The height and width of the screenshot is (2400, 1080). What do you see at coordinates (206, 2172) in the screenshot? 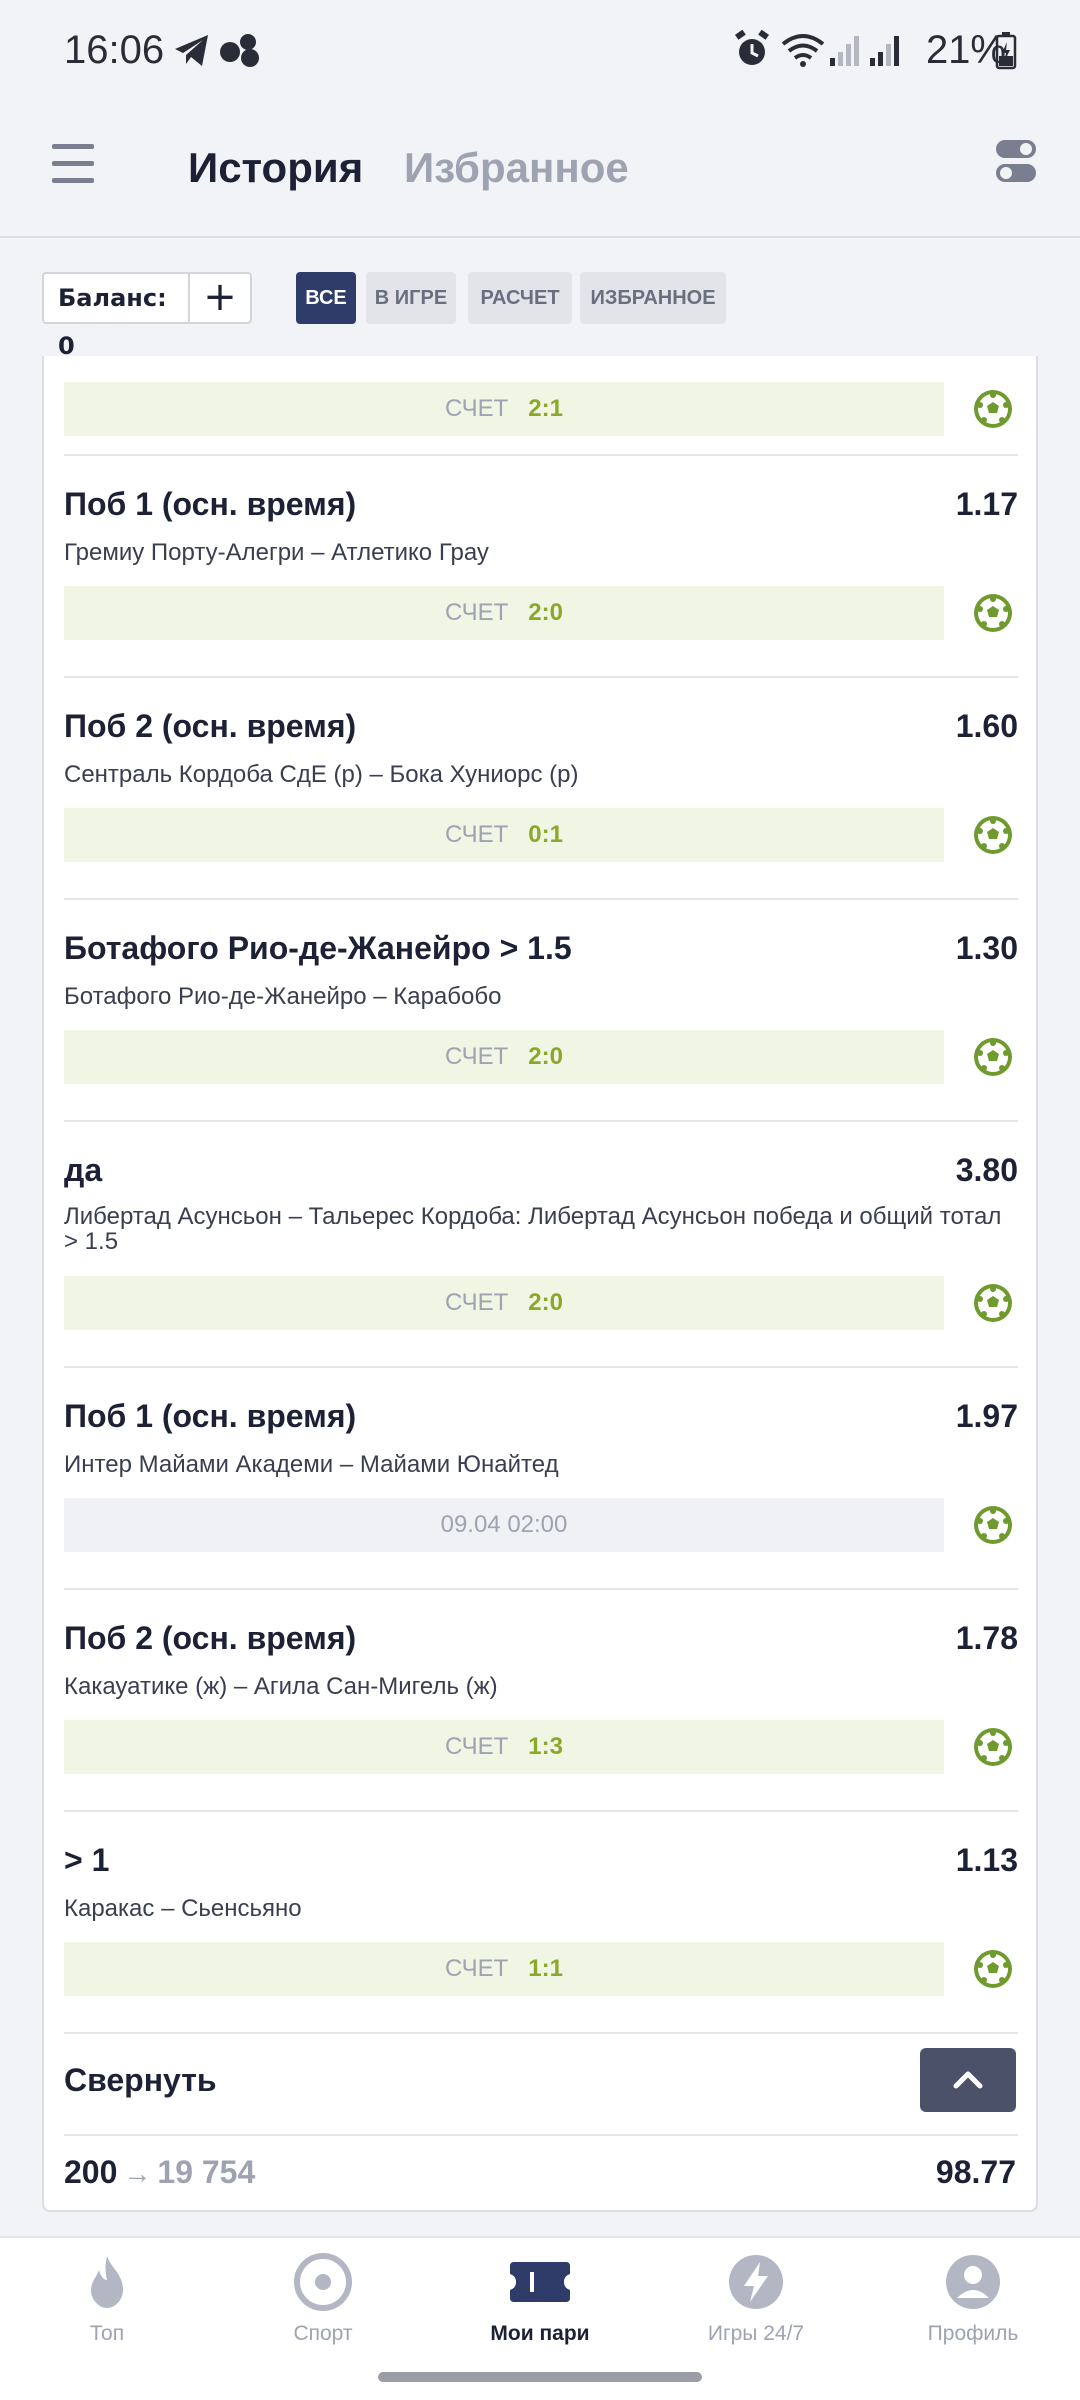
I see `potential-win: 19 754` at bounding box center [206, 2172].